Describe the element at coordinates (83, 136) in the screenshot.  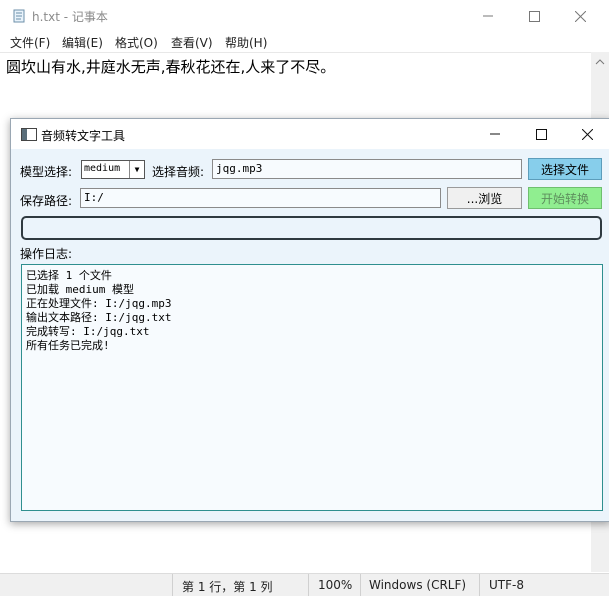
I see `dialog-title: 音频转文字工具` at that location.